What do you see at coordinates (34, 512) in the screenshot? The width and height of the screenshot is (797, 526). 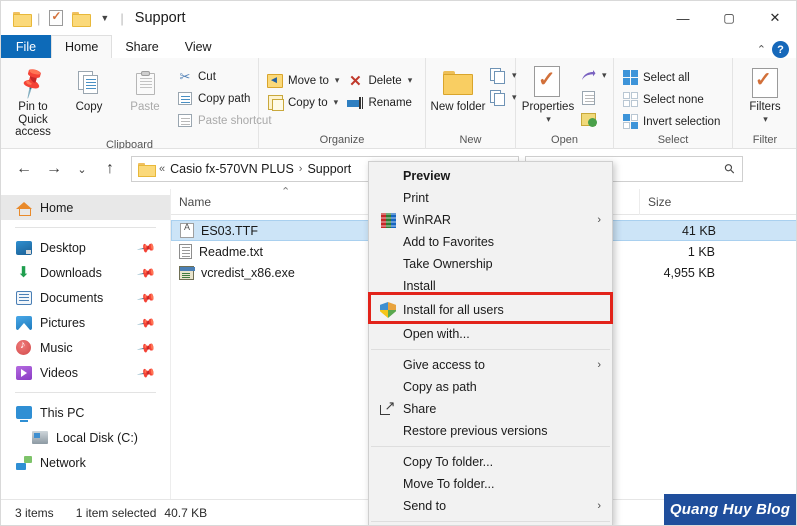 I see `item-count-label: 3 items` at bounding box center [34, 512].